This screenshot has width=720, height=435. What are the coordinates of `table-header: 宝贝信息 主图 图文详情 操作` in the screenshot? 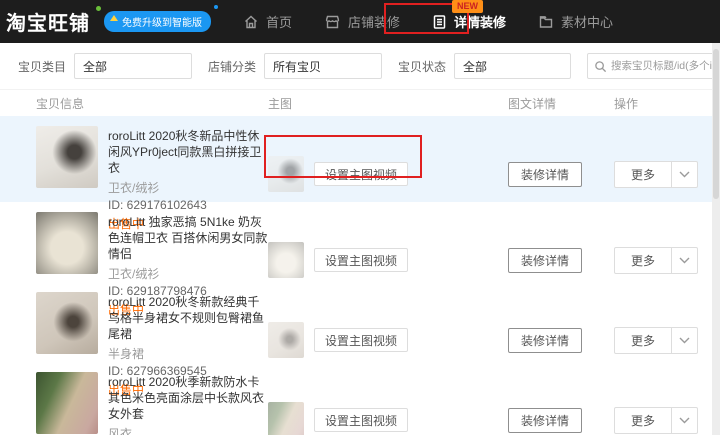 It's located at (360, 103).